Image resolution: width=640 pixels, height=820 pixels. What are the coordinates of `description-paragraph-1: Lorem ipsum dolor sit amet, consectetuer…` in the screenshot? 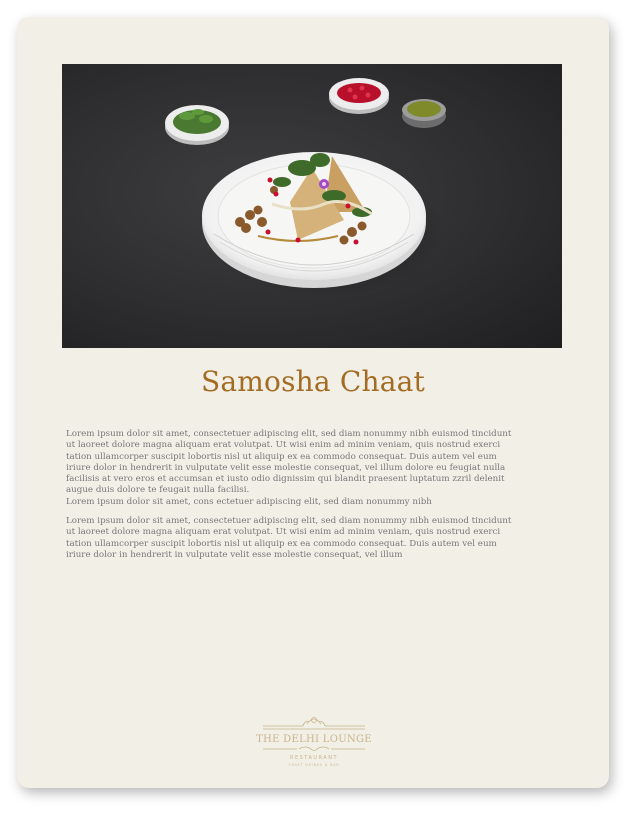 It's located at (313, 468).